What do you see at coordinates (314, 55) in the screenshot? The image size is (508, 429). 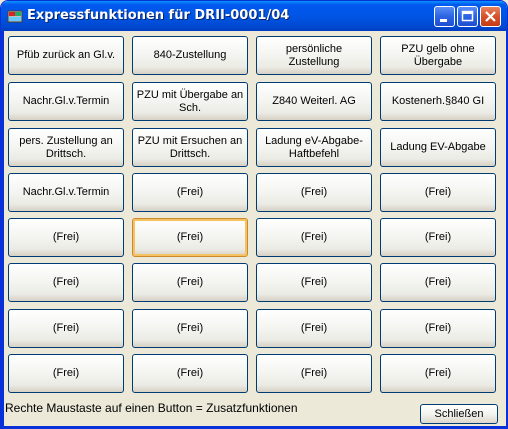 I see `express-button-r1-c3: persönliche Zustellung` at bounding box center [314, 55].